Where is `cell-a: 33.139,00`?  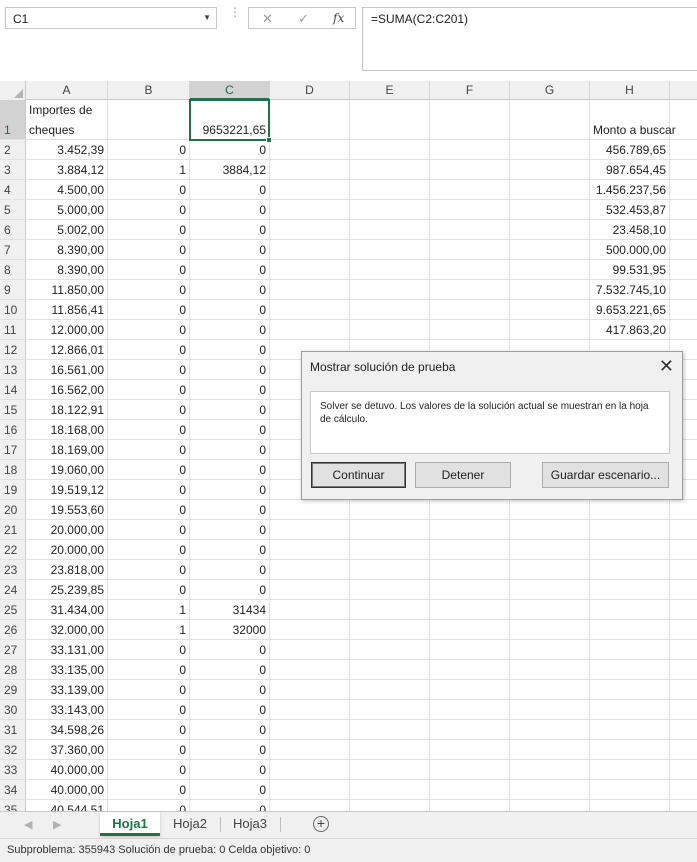
cell-a: 33.139,00 is located at coordinates (67, 689).